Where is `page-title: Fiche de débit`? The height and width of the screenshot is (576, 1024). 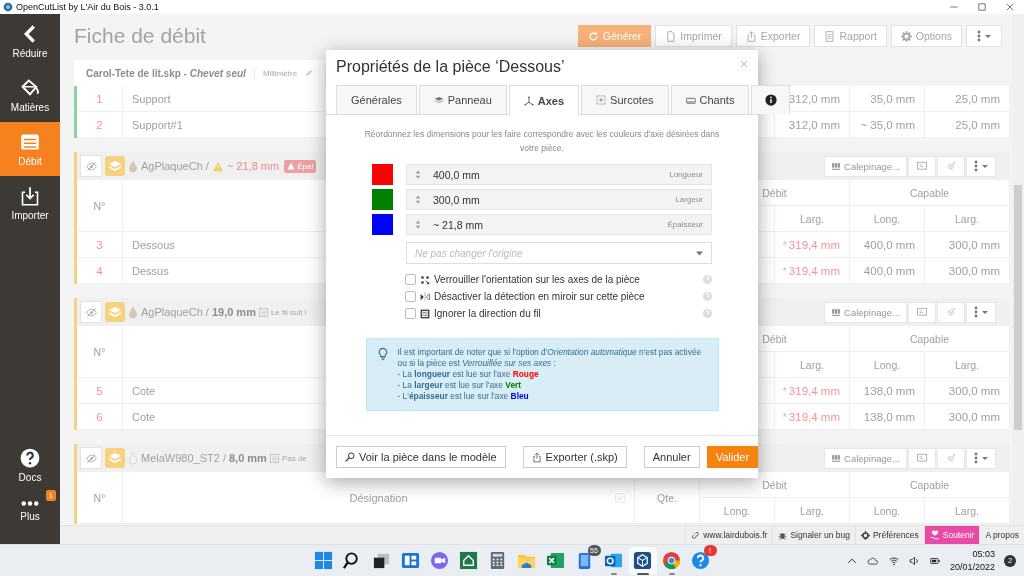
page-title: Fiche de débit is located at coordinates (140, 36).